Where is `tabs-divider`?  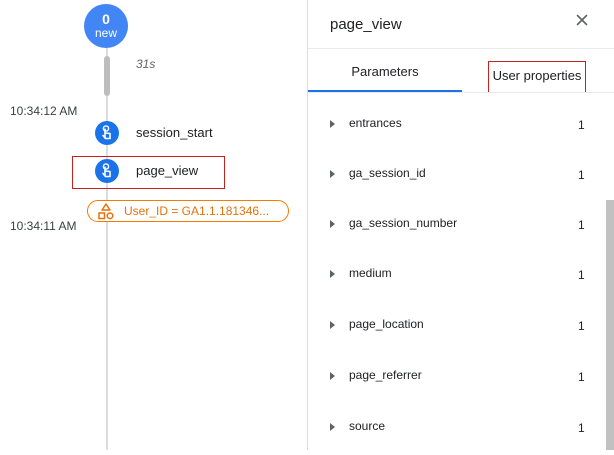
tabs-divider is located at coordinates (461, 92).